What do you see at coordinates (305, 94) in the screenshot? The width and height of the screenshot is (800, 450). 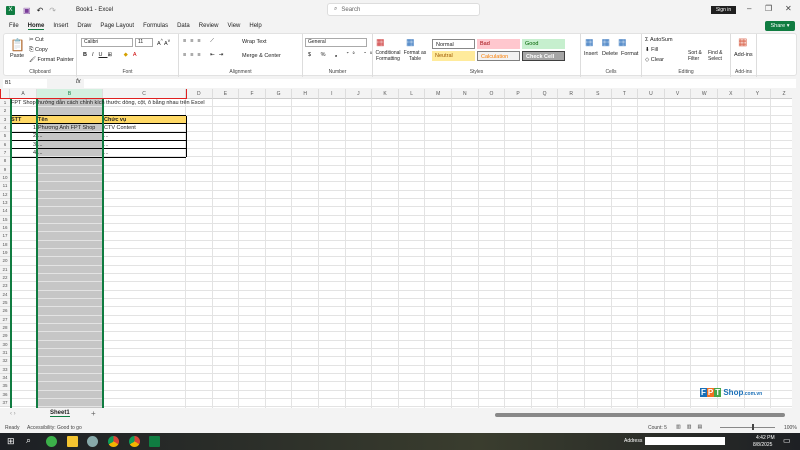 I see `column-header-H: H` at bounding box center [305, 94].